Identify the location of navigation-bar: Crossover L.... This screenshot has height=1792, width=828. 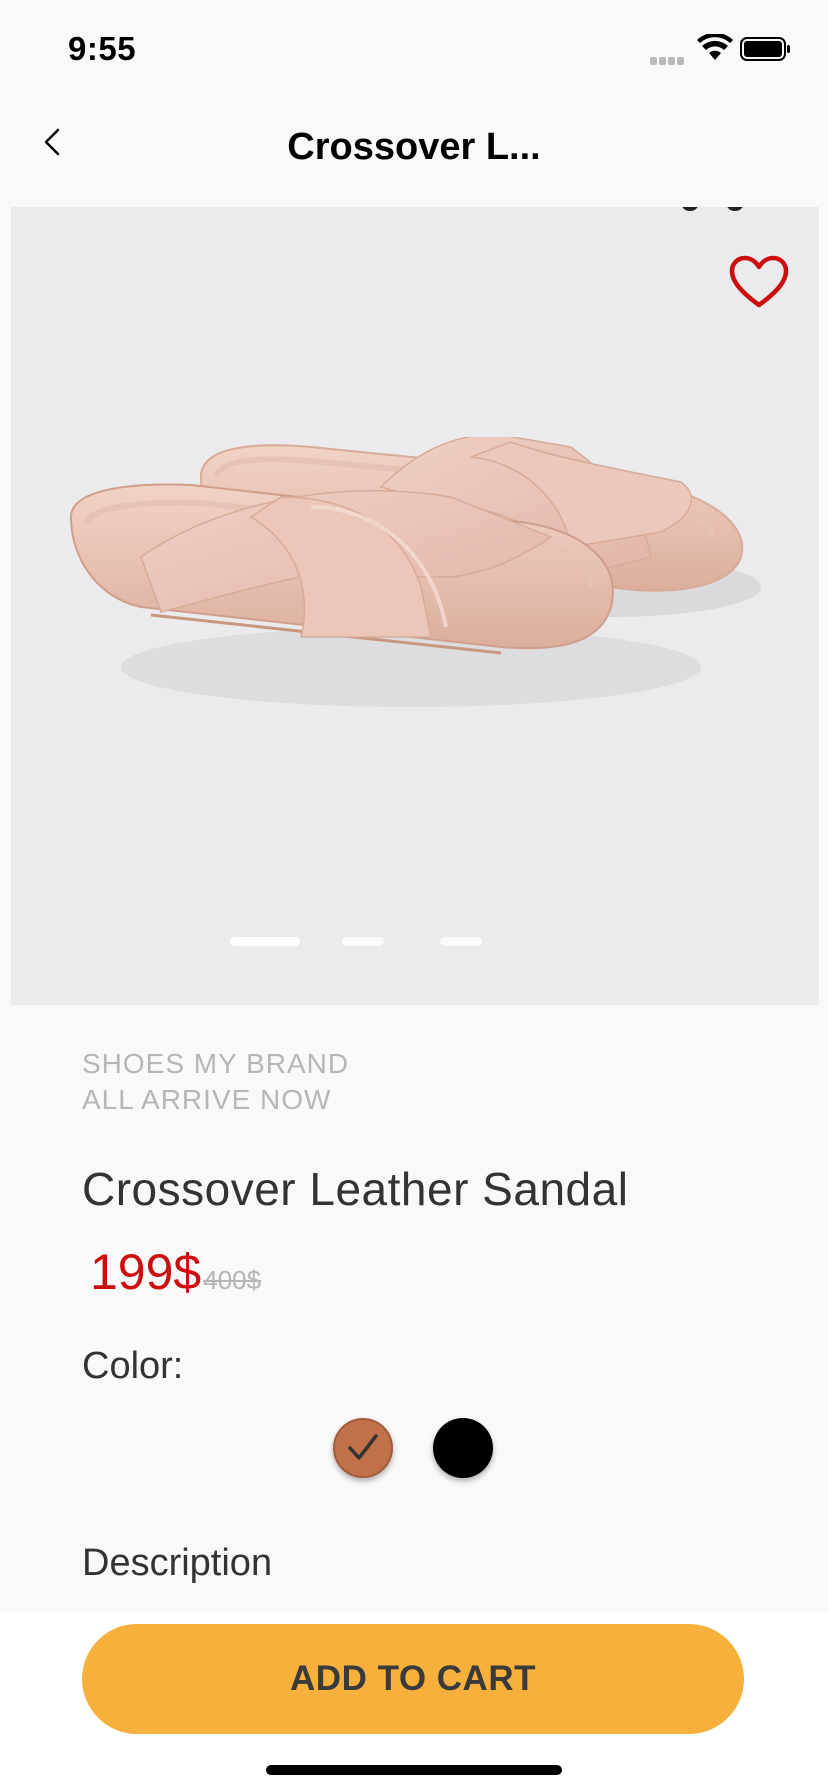
(414, 152).